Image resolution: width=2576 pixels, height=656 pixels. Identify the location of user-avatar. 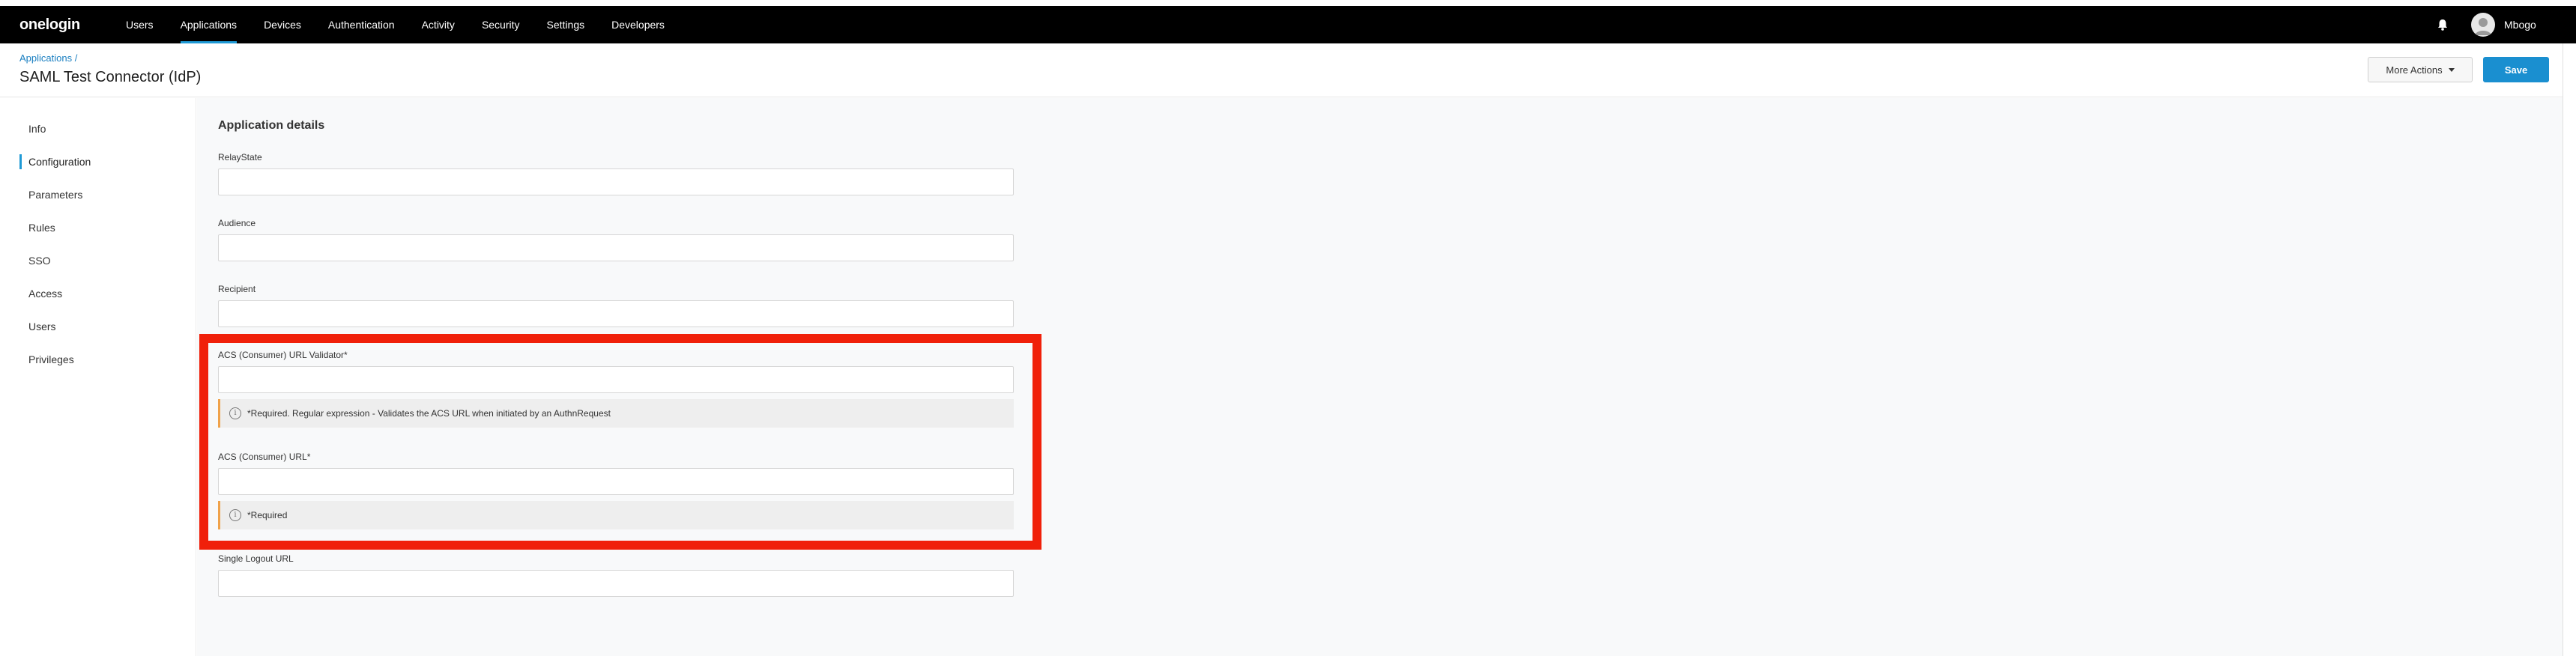
(2483, 25).